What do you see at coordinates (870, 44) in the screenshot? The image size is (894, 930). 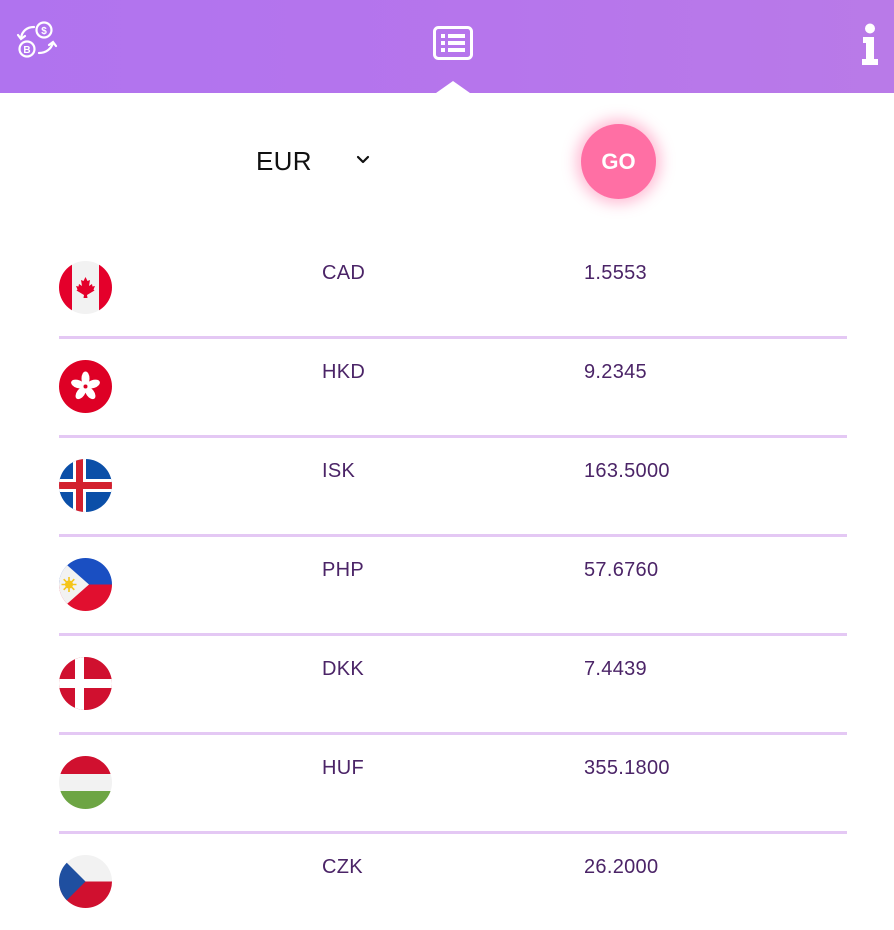 I see `info-icon` at bounding box center [870, 44].